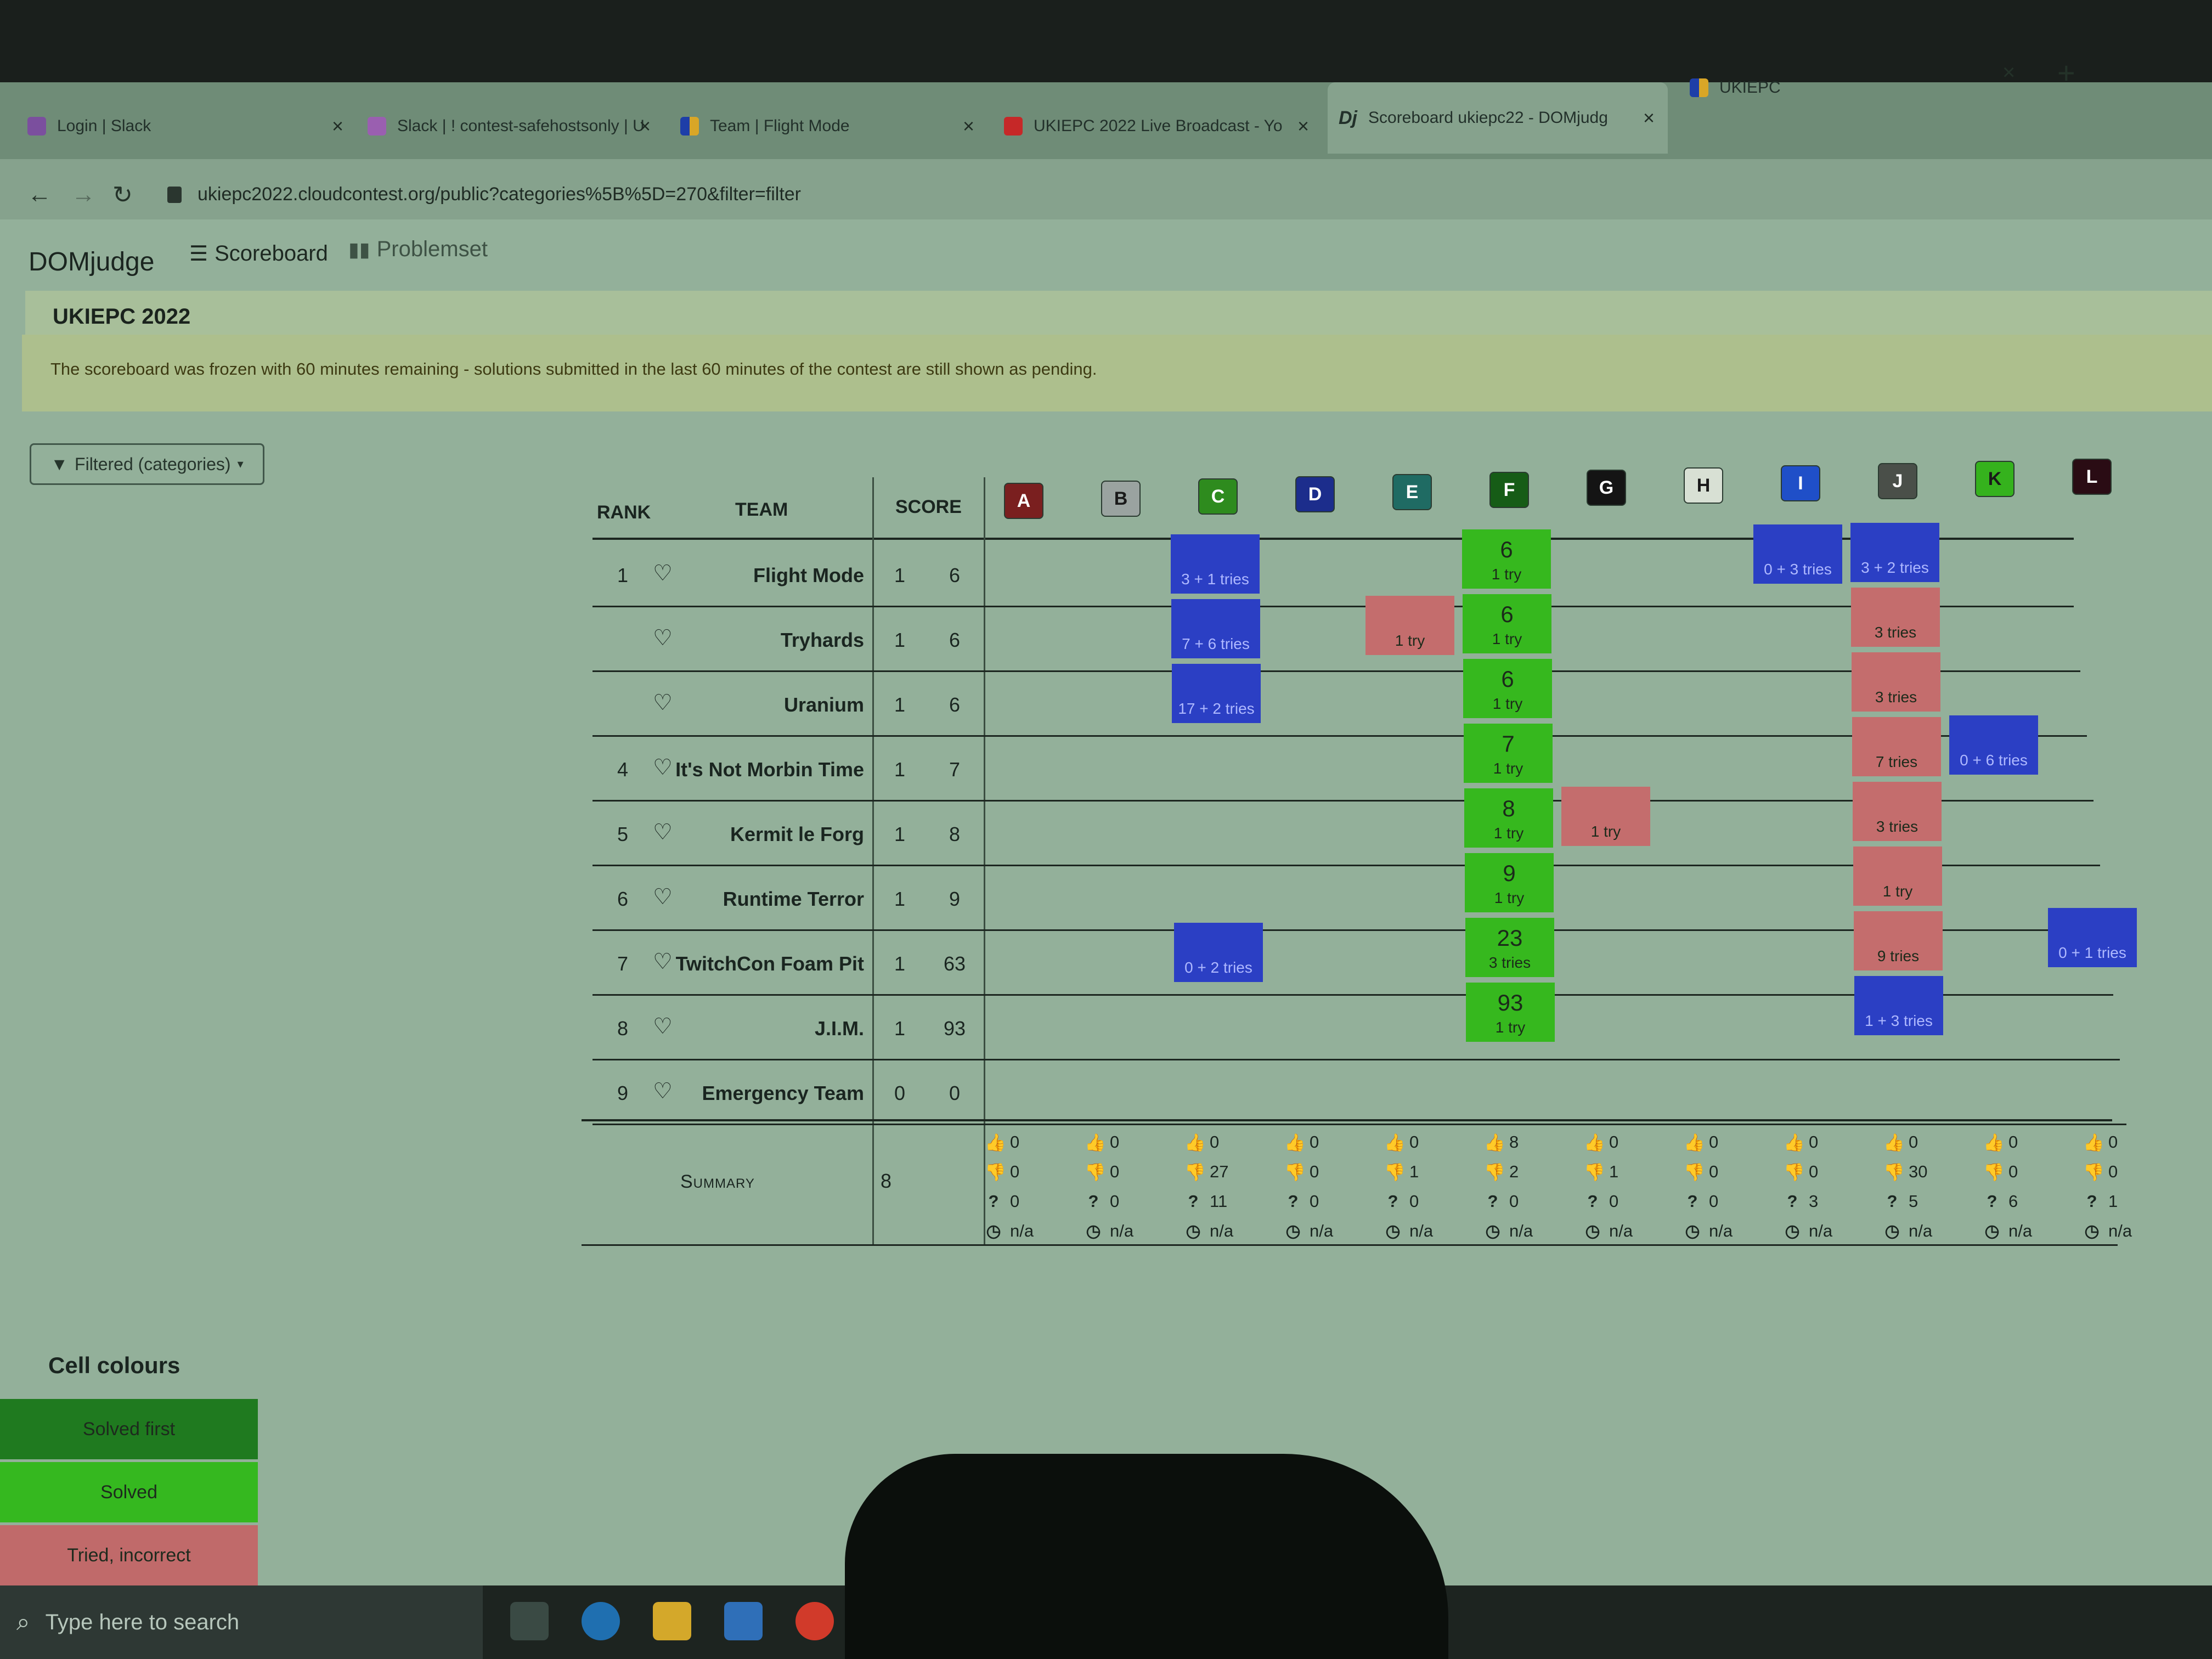 This screenshot has width=2212, height=1659. I want to click on problem-header-i: I, so click(1800, 483).